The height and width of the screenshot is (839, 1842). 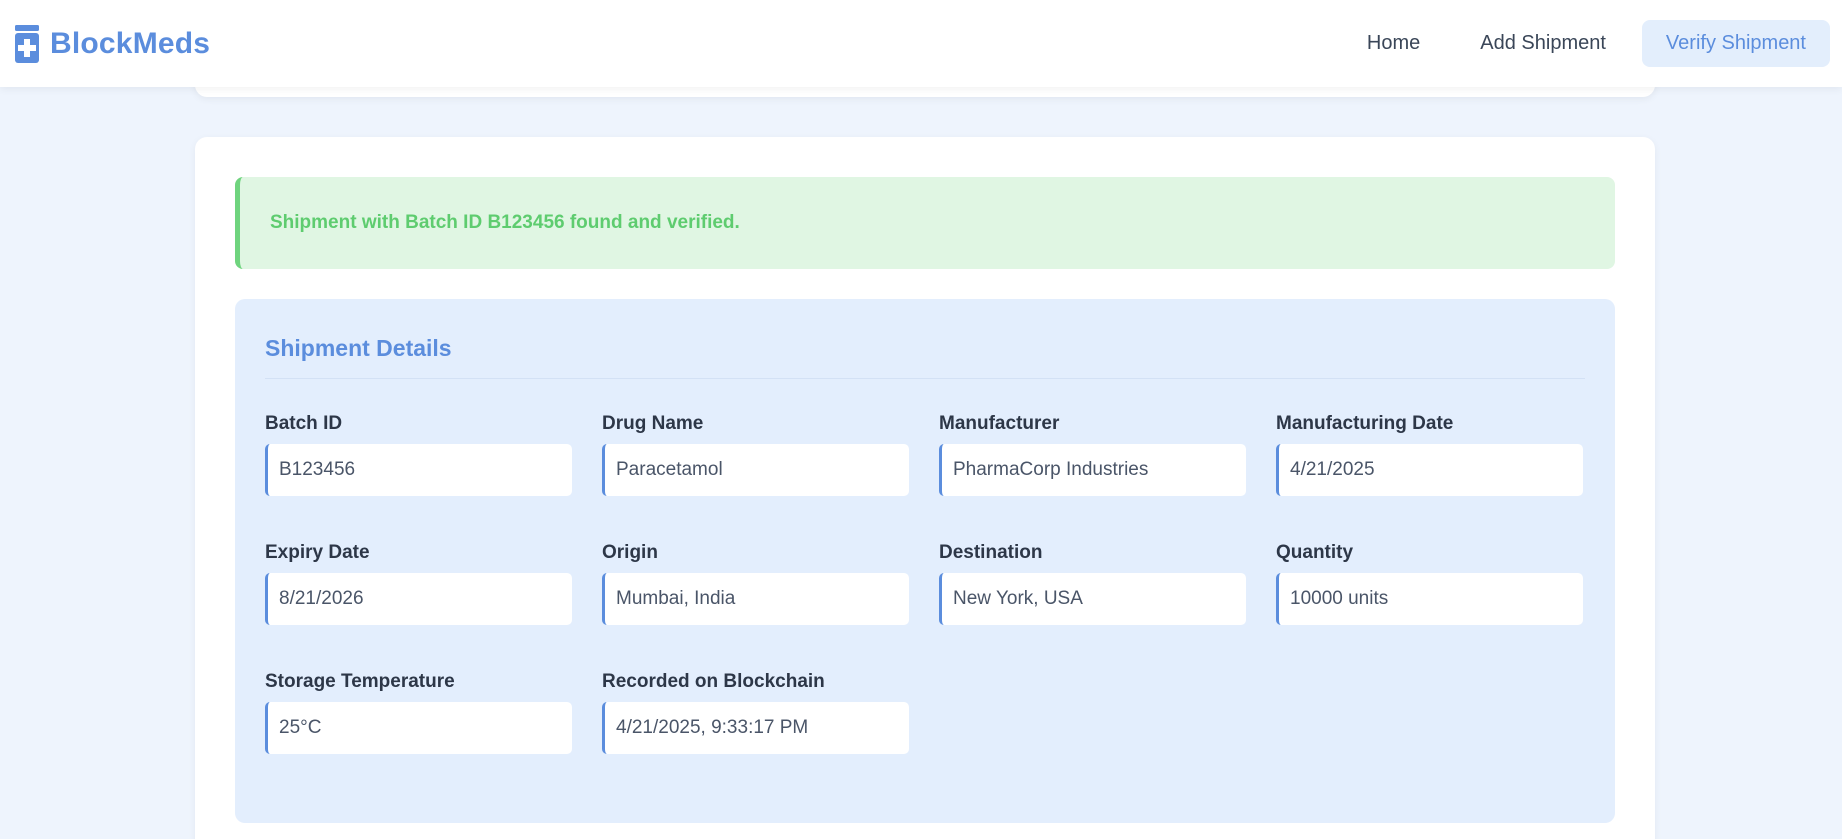 What do you see at coordinates (418, 599) in the screenshot?
I see `field-value-box: 8/21/2026` at bounding box center [418, 599].